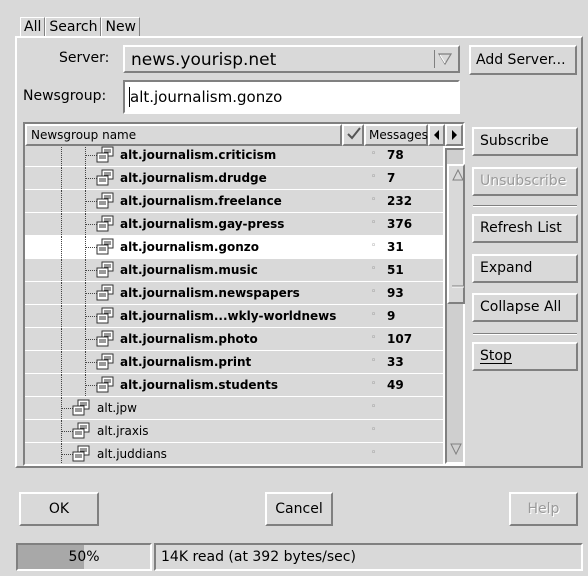  Describe the element at coordinates (33, 27) in the screenshot. I see `tab-all: All` at that location.